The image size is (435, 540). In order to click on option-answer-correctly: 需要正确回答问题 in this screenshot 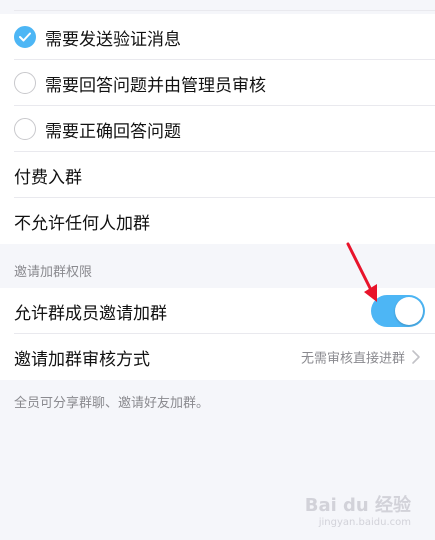, I will do `click(217, 129)`.